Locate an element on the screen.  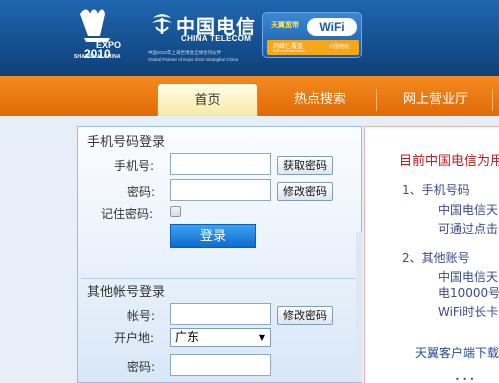
main-nav: 首页 热点搜索 网上营业厅 is located at coordinates (249, 96).